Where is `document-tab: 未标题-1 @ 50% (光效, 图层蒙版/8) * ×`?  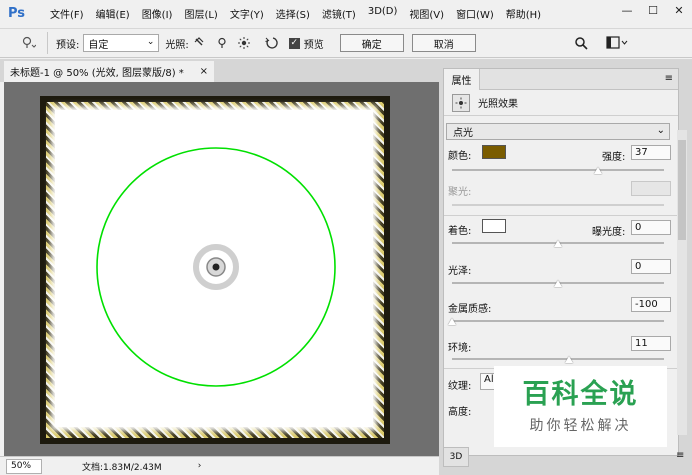 document-tab: 未标题-1 @ 50% (光效, 图层蒙版/8) * × is located at coordinates (109, 71).